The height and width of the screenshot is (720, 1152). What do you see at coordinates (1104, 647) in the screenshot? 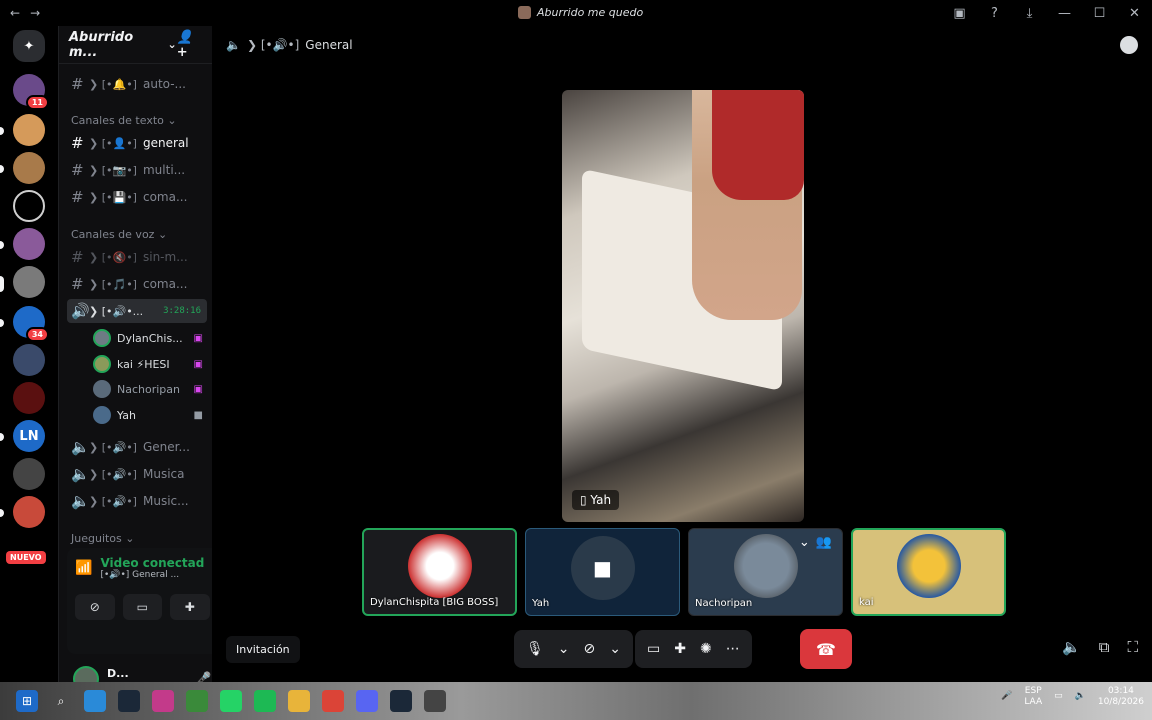
I see `popout-icon: ⧉` at bounding box center [1104, 647].